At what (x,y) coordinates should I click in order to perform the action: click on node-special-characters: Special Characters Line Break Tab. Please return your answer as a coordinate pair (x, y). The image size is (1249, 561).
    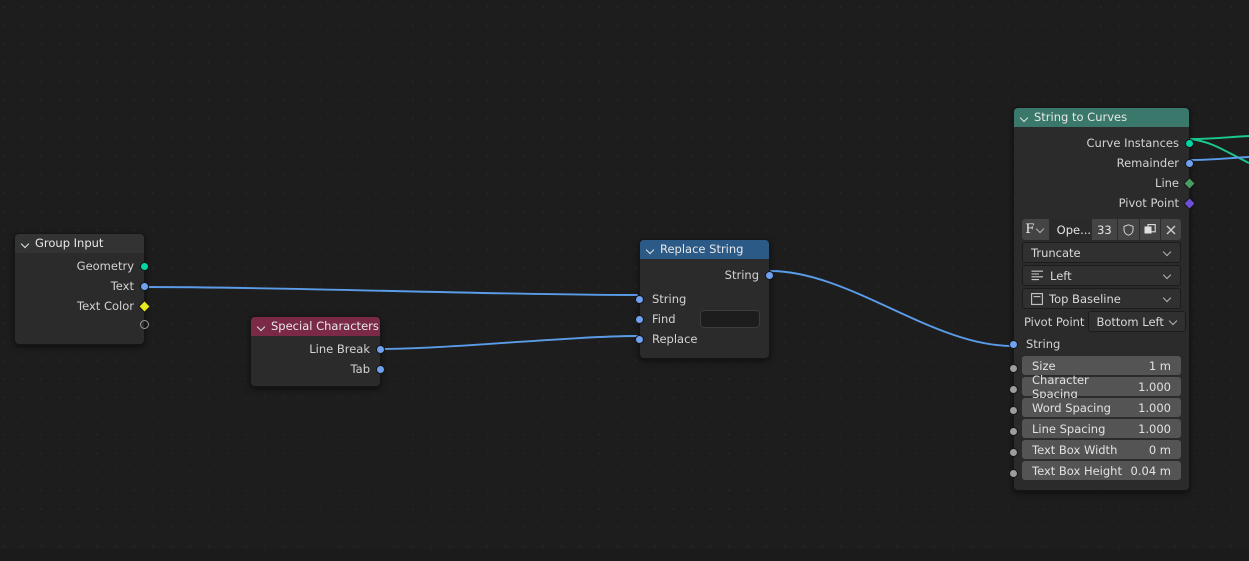
    Looking at the image, I should click on (317, 351).